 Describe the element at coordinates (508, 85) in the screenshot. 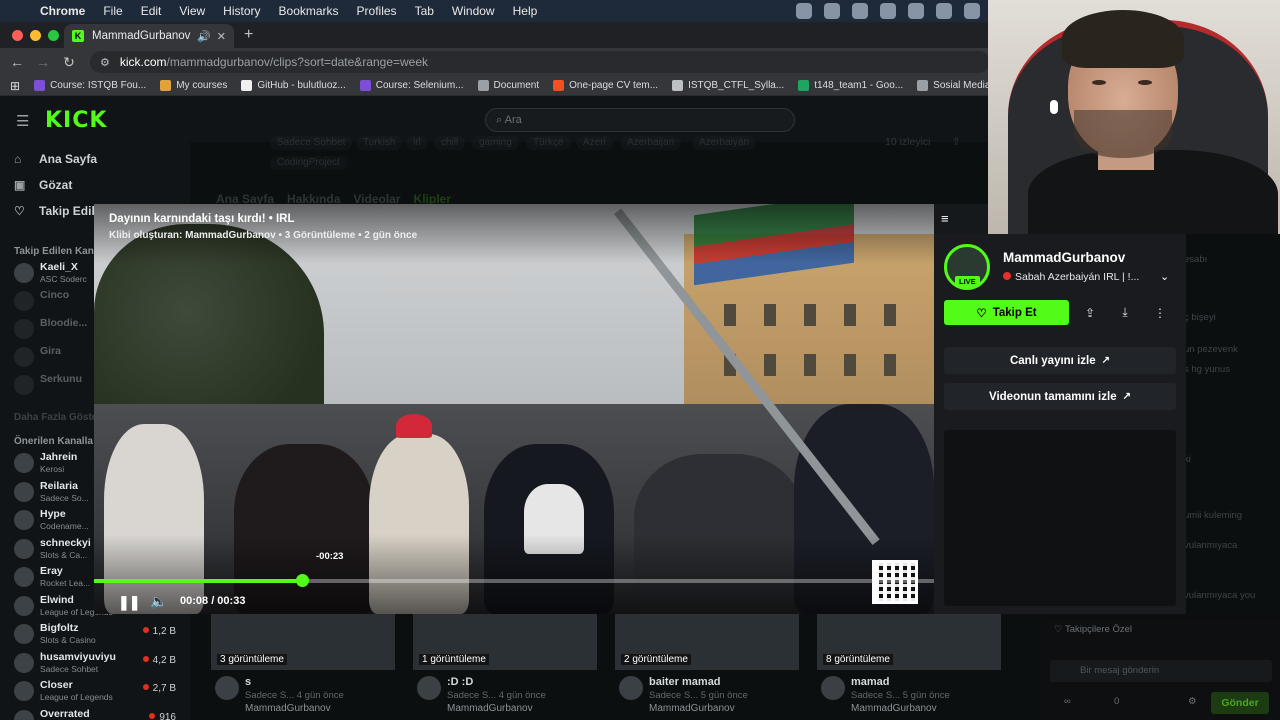

I see `bookmark-item: Document` at that location.